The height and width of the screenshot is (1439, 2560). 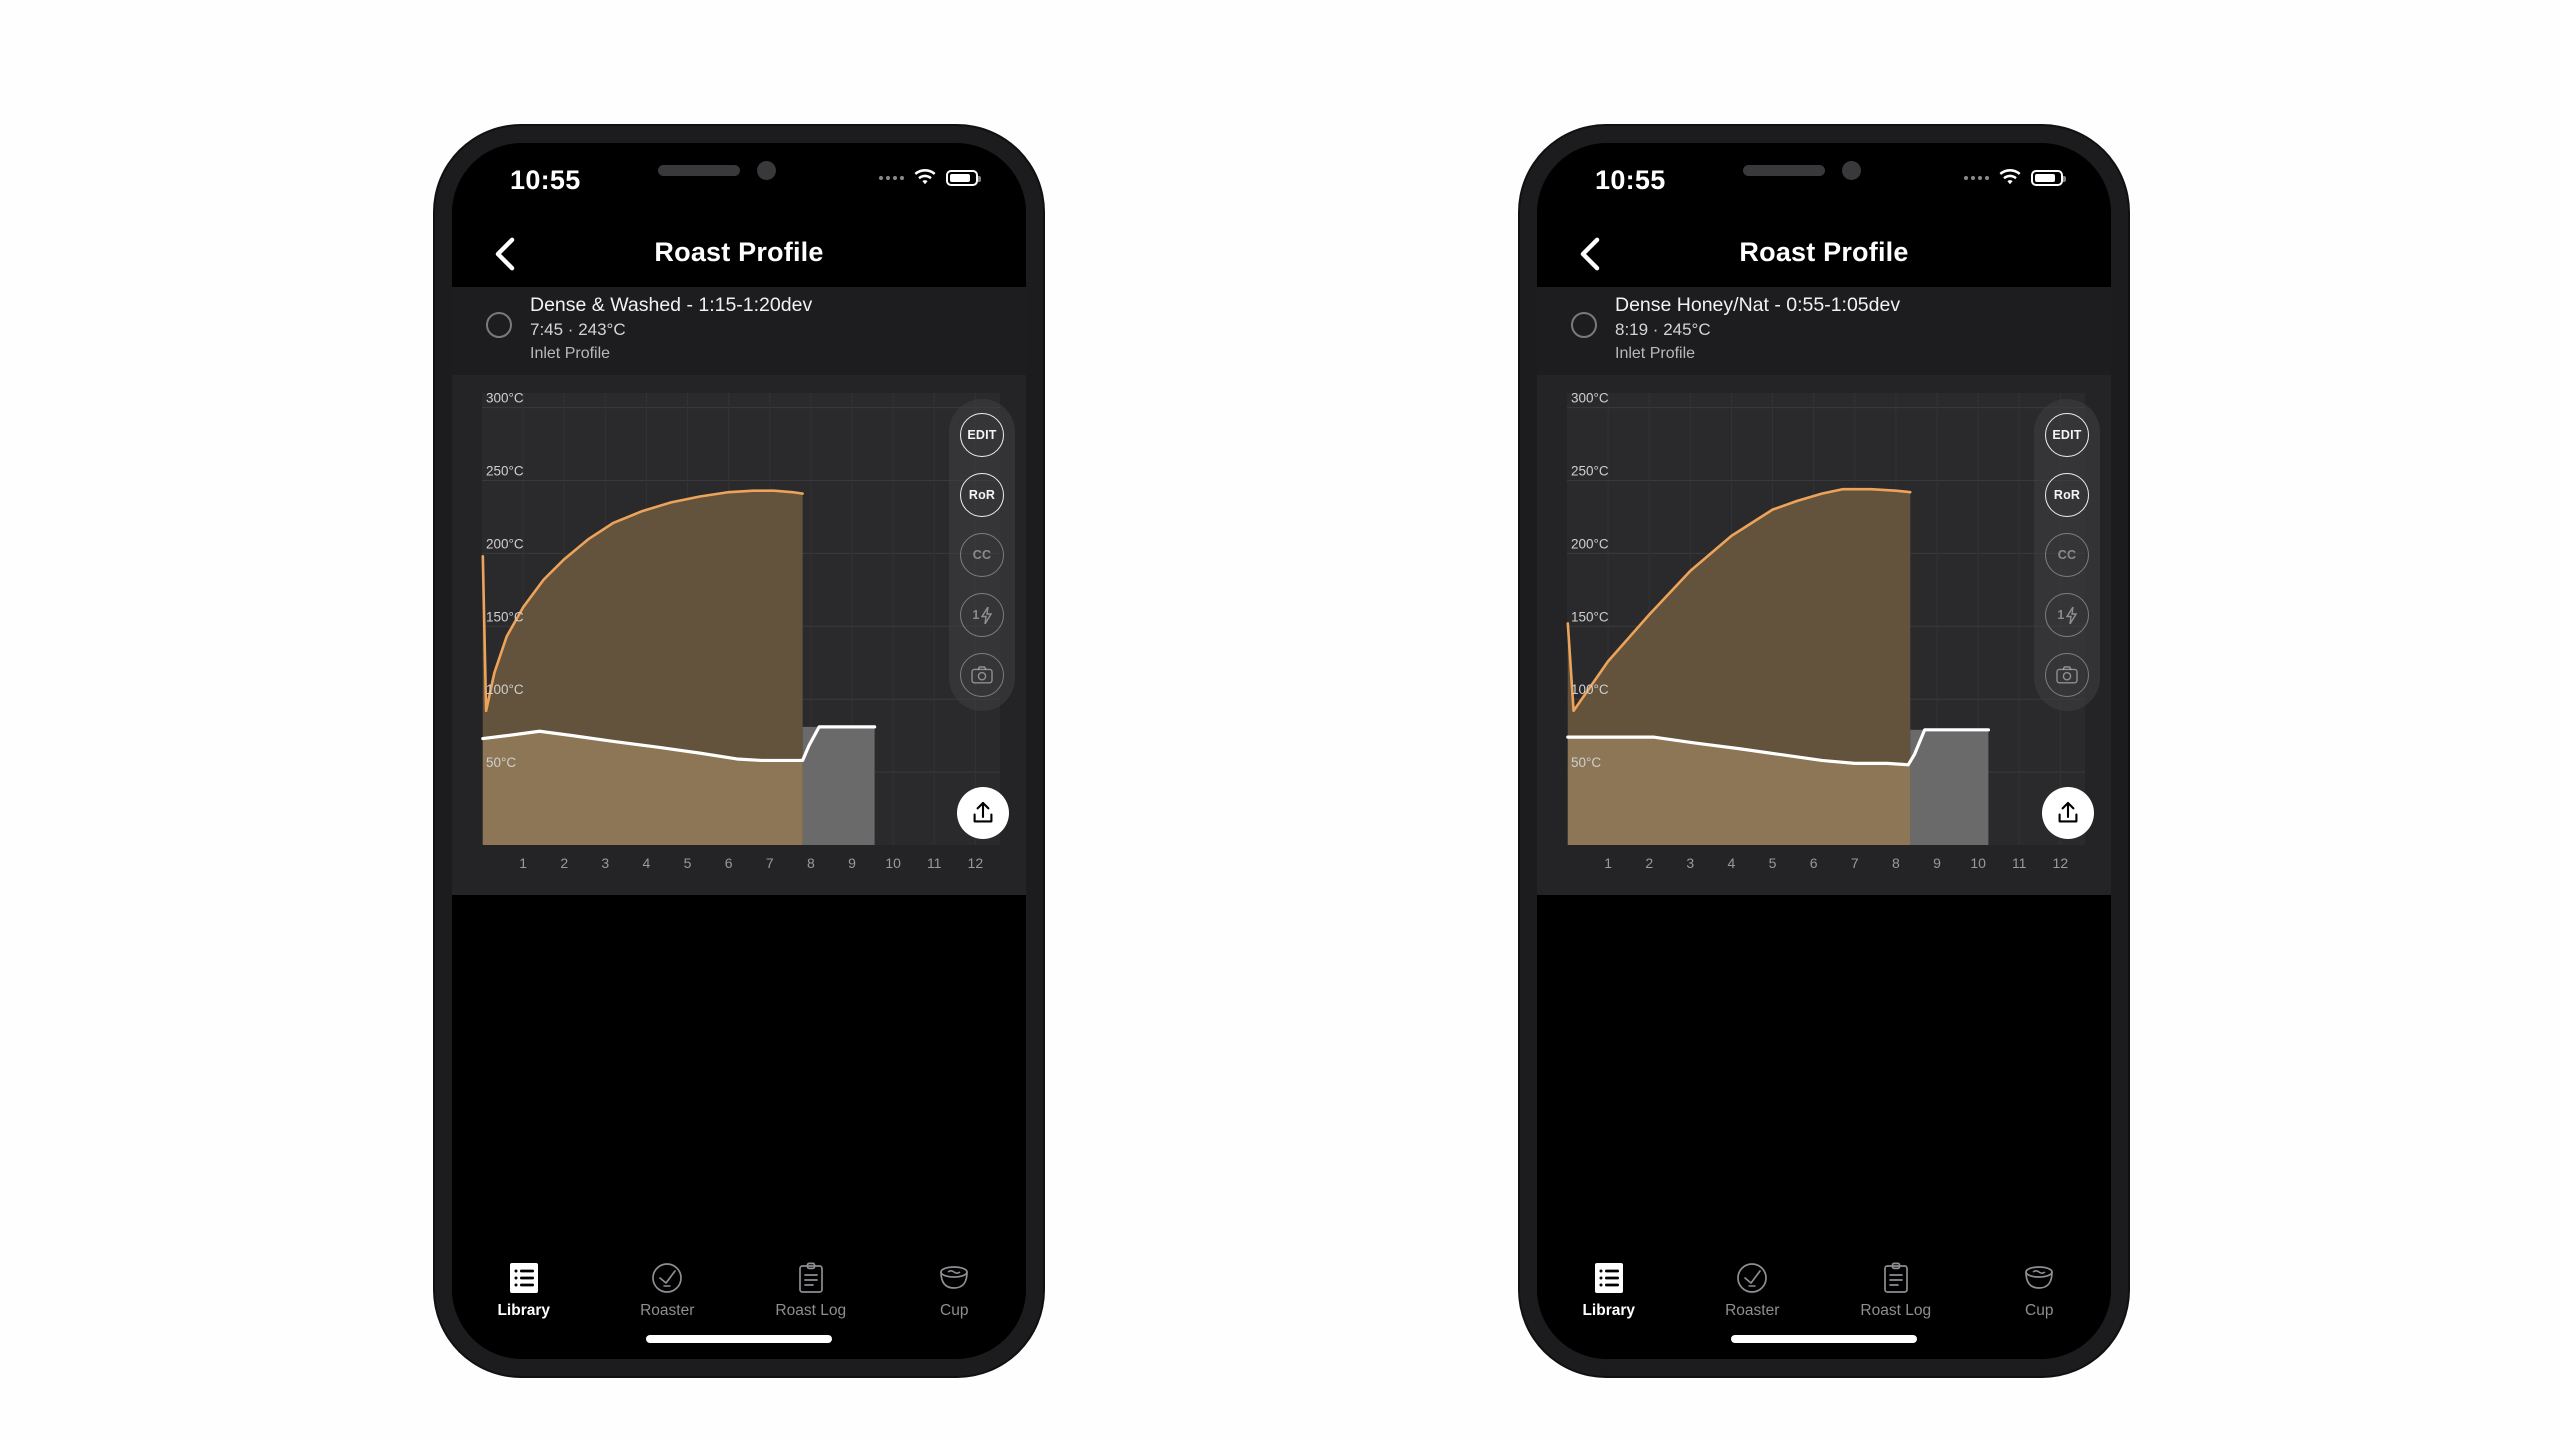 What do you see at coordinates (578, 329) in the screenshot?
I see `profile-stats: 7:45 · 243°C` at bounding box center [578, 329].